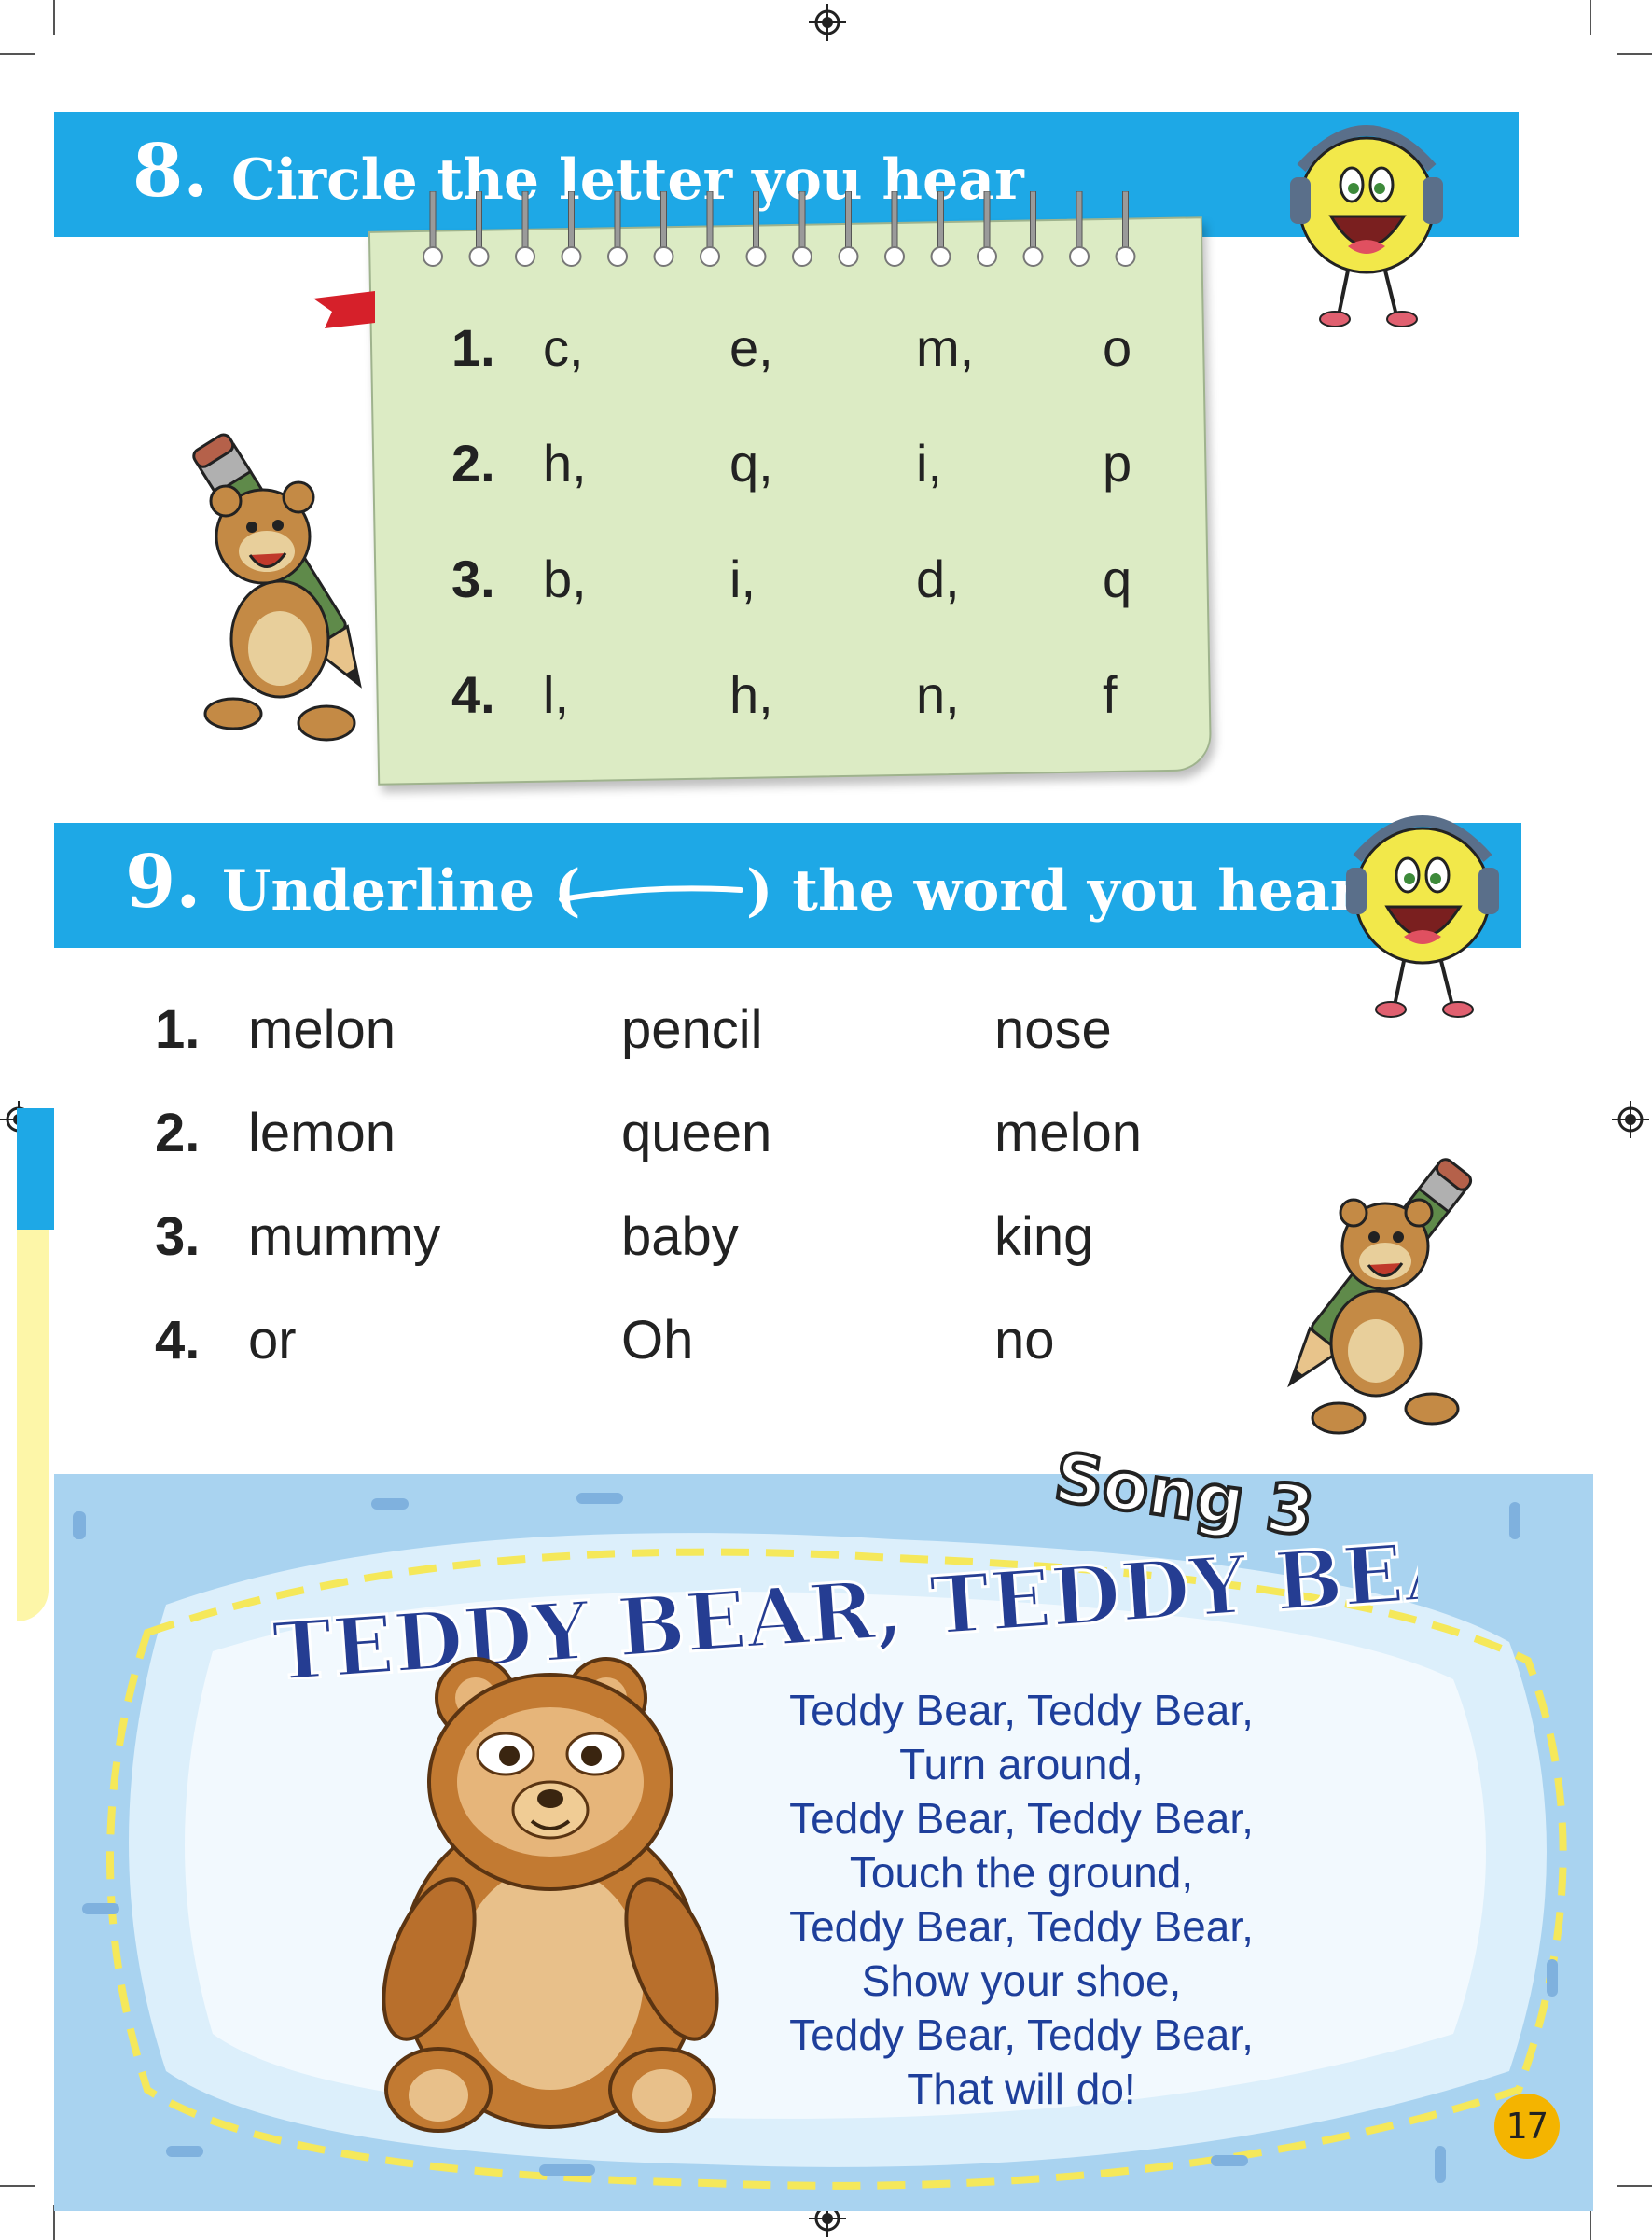  I want to click on letter-row: 4. l, h, n, f, so click(788, 701).